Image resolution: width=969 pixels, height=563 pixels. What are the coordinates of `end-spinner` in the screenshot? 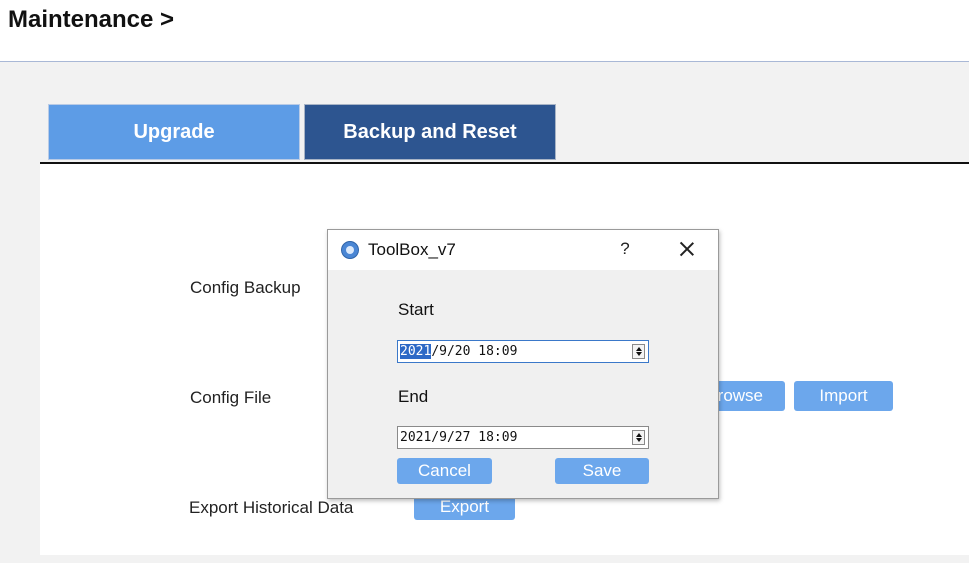 It's located at (638, 437).